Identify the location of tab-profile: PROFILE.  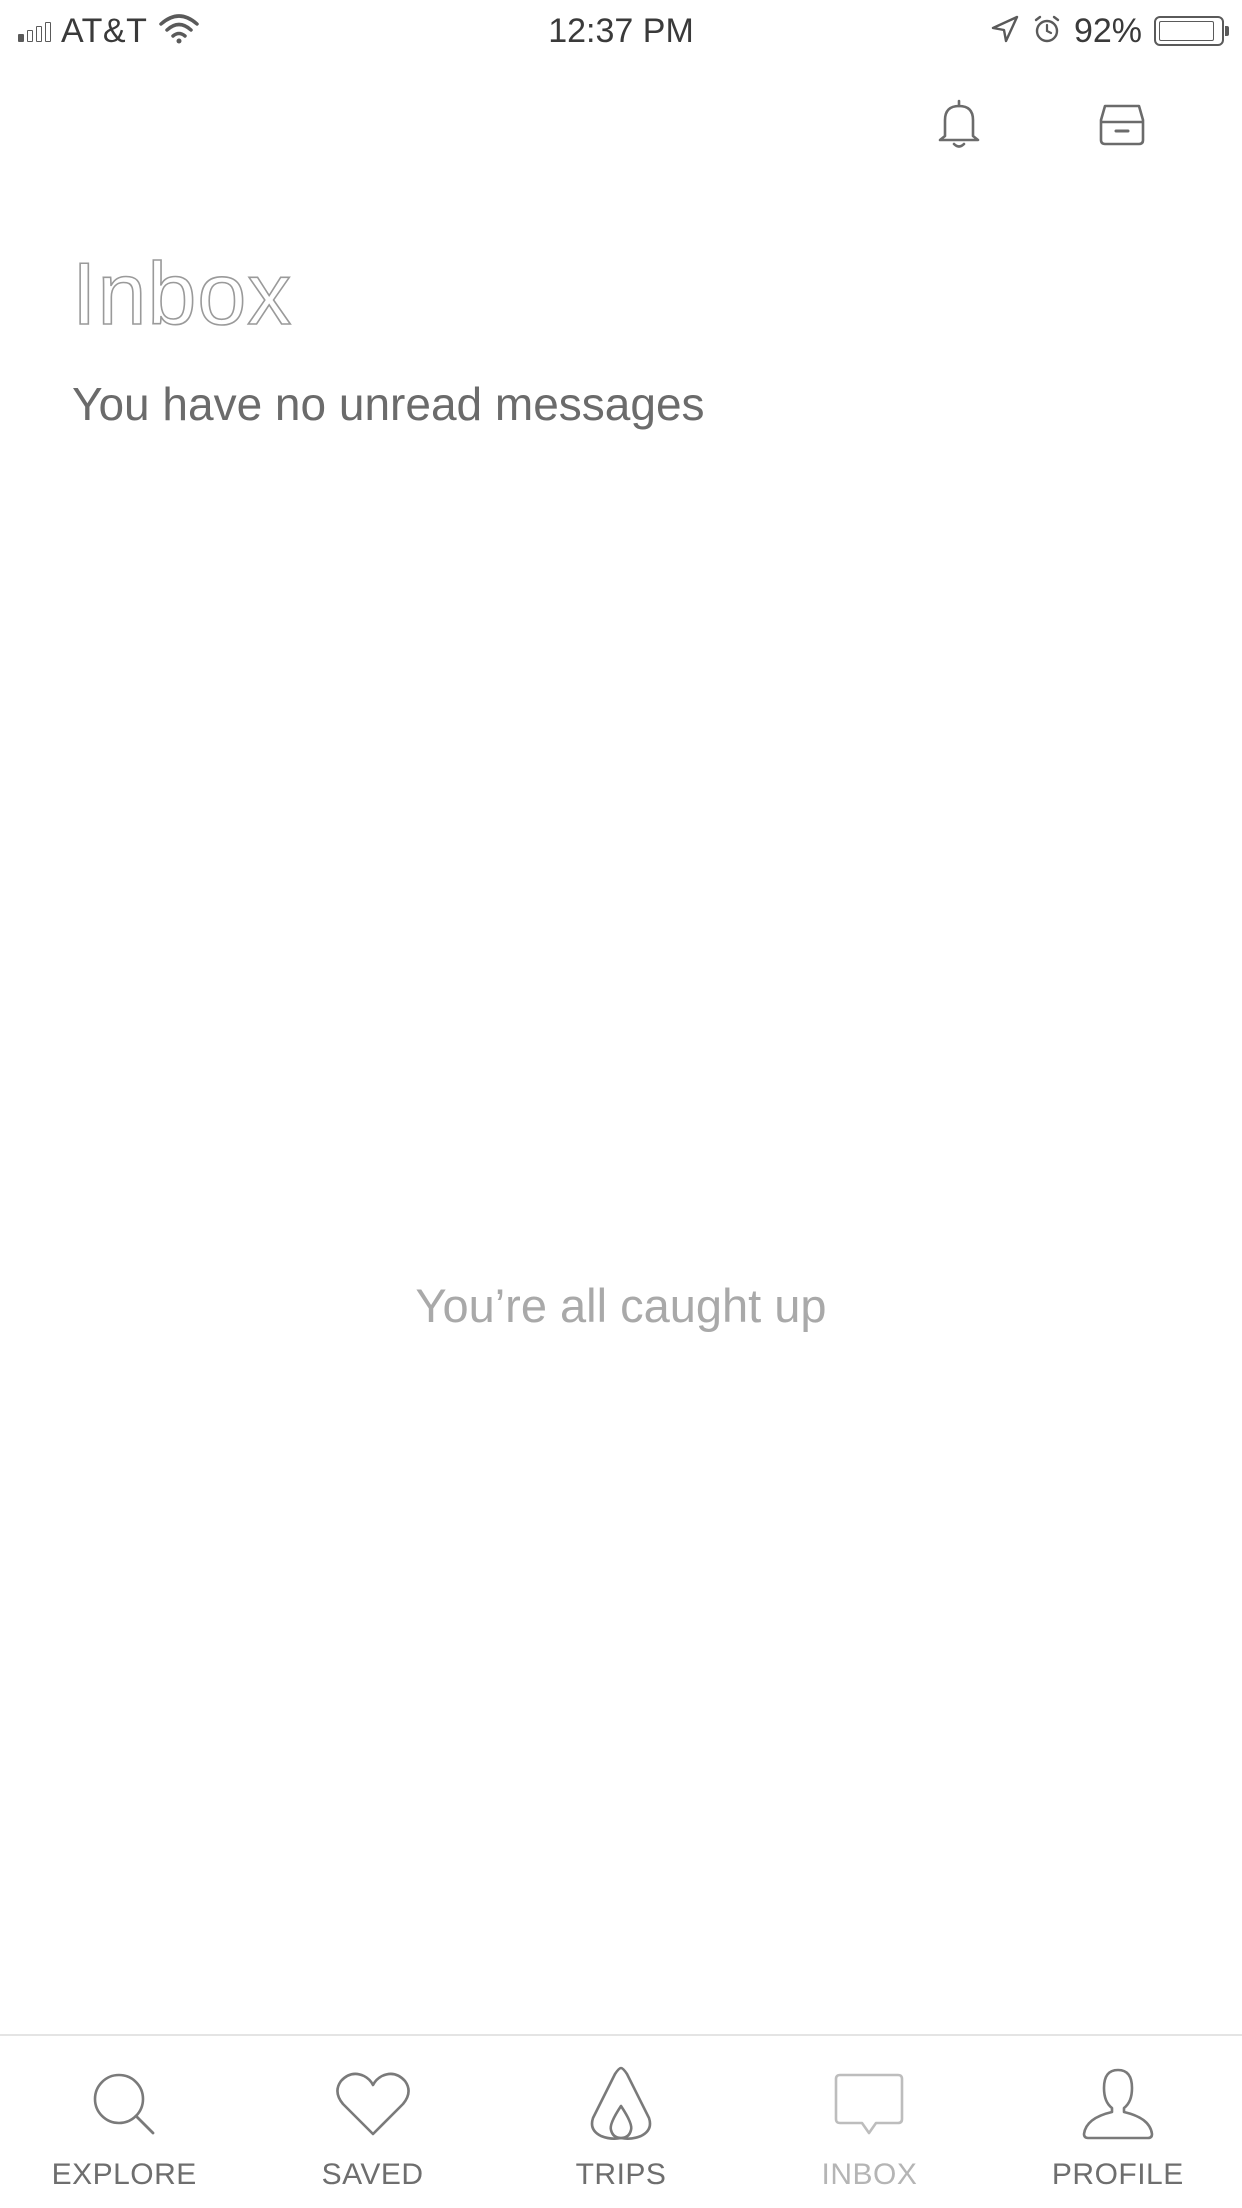
(1118, 2122).